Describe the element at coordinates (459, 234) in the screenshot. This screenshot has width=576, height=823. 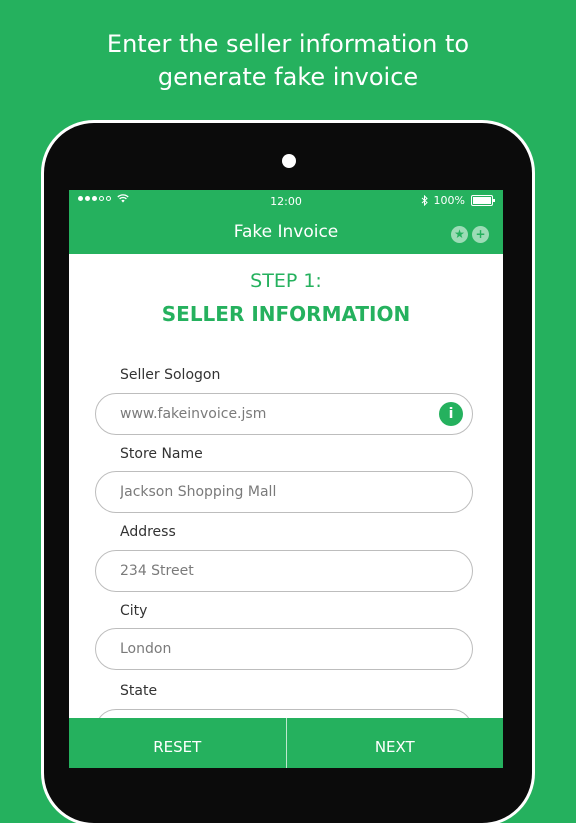
I see `star-icon: ★` at that location.